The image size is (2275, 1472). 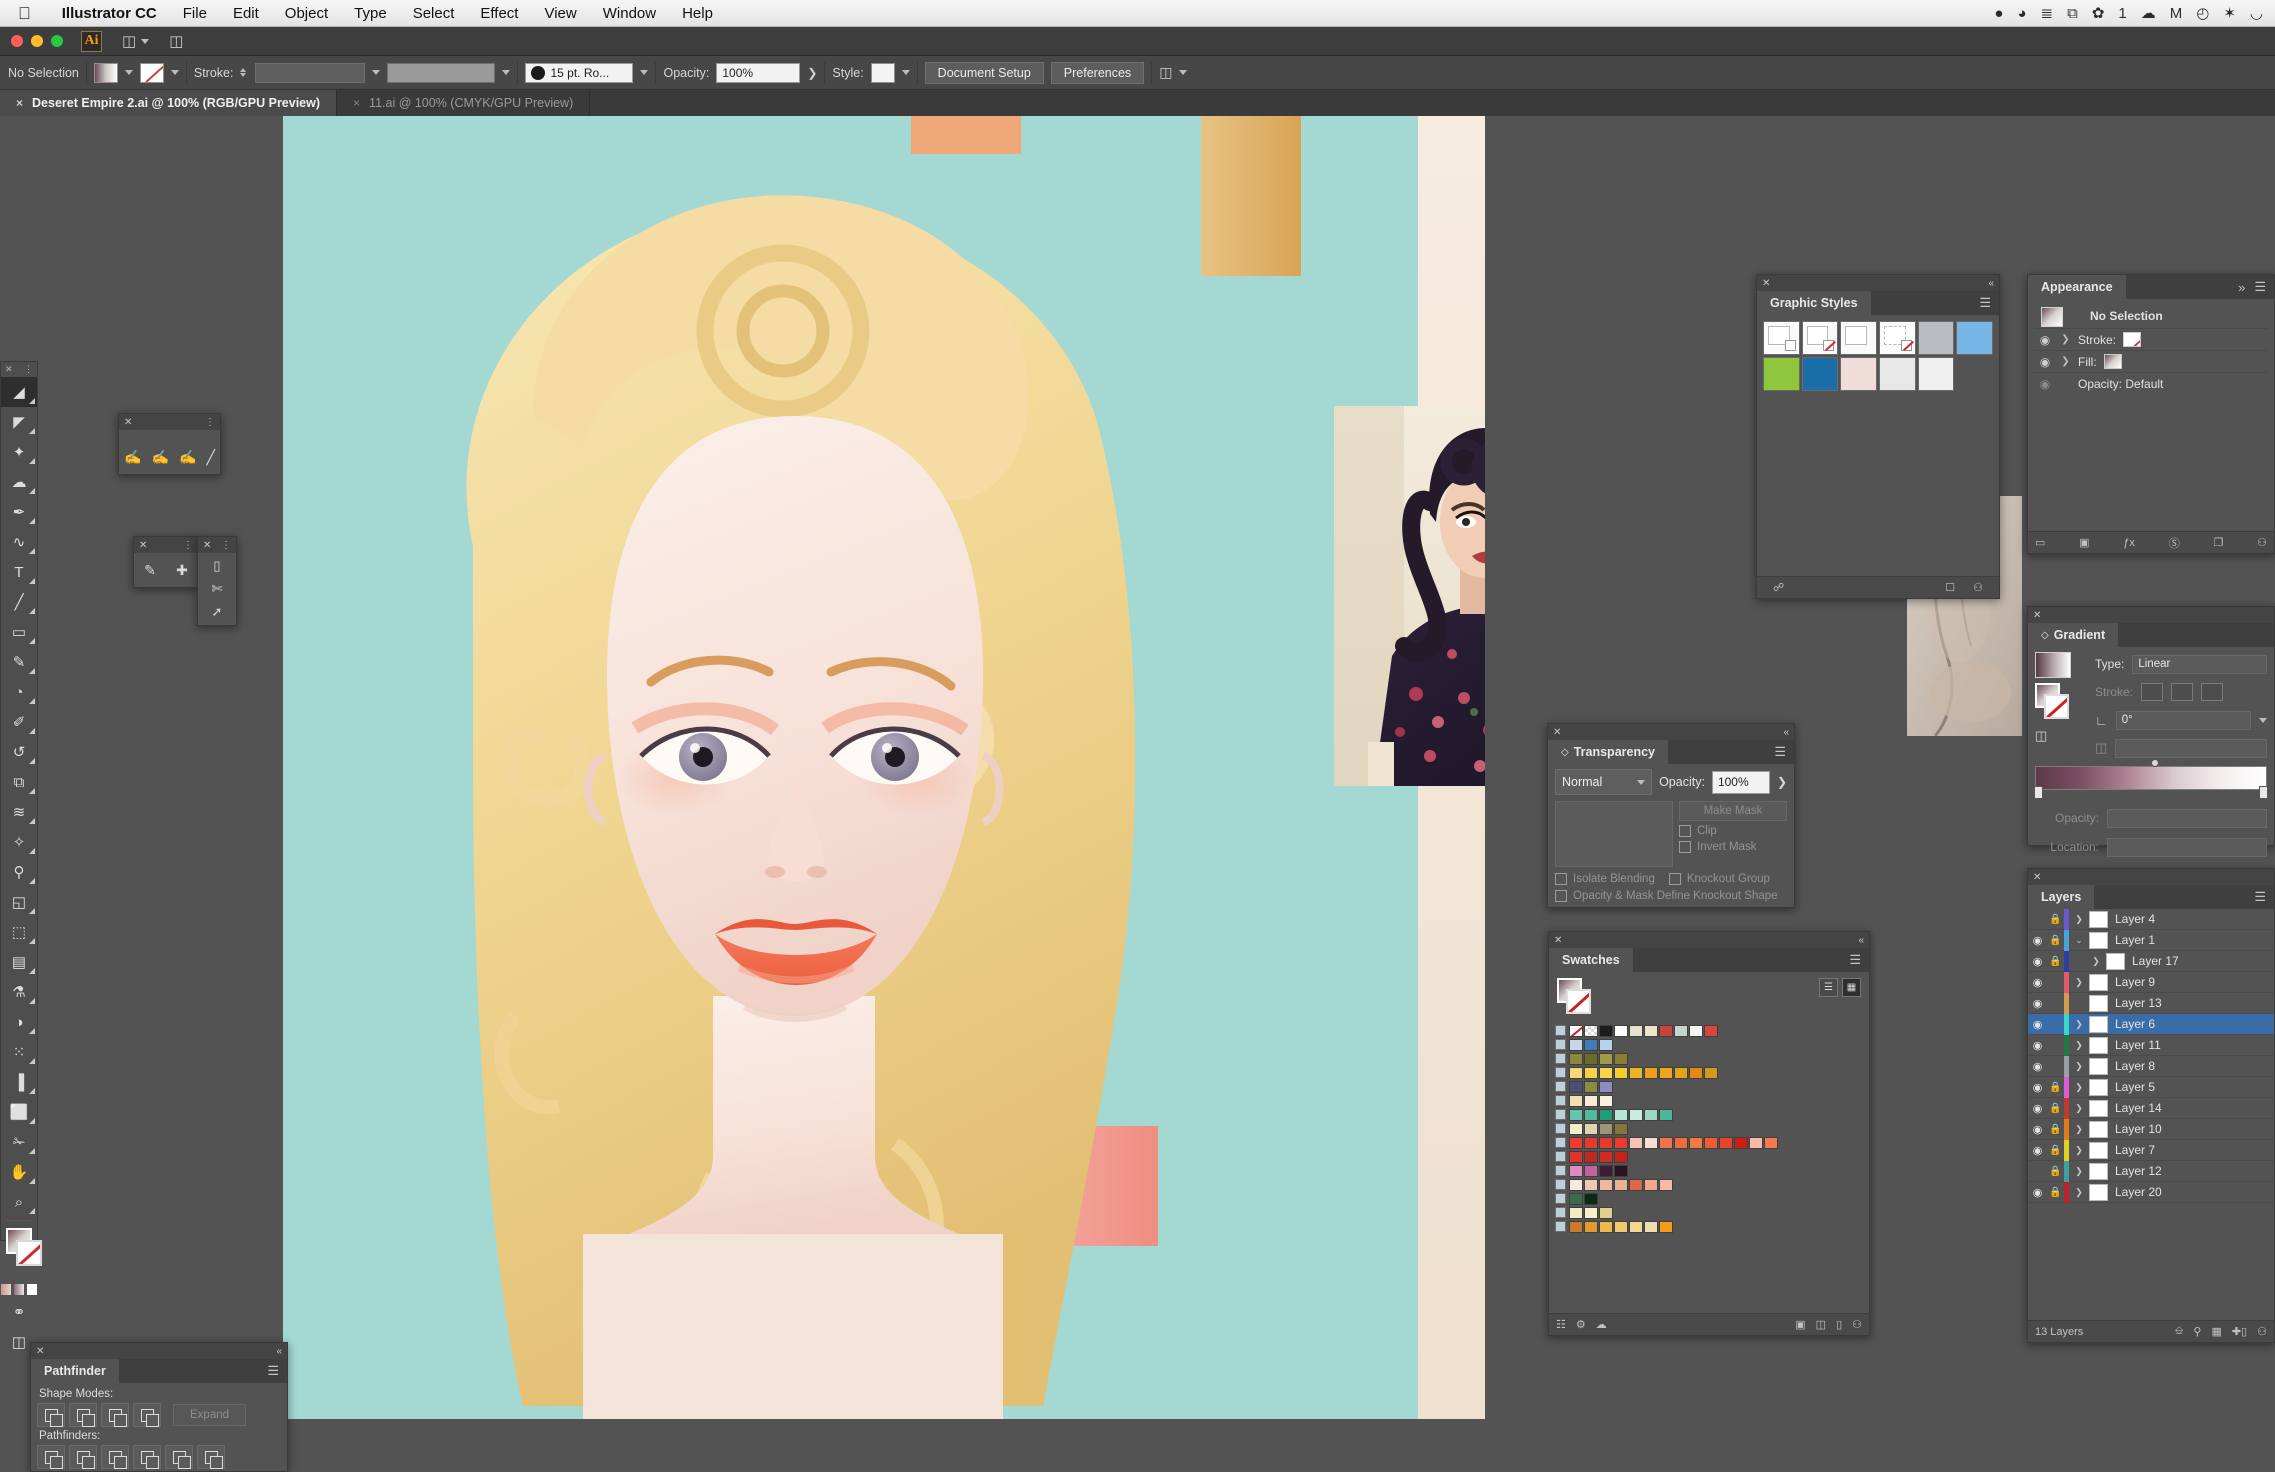 I want to click on collapse-panel-icon: «, so click(x=1991, y=283).